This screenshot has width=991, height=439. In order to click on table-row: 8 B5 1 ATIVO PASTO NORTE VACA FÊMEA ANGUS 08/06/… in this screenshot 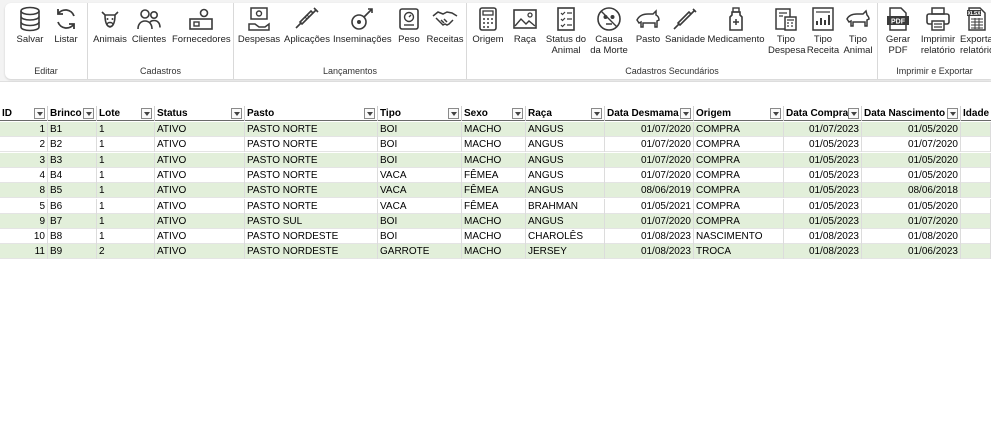, I will do `click(495, 191)`.